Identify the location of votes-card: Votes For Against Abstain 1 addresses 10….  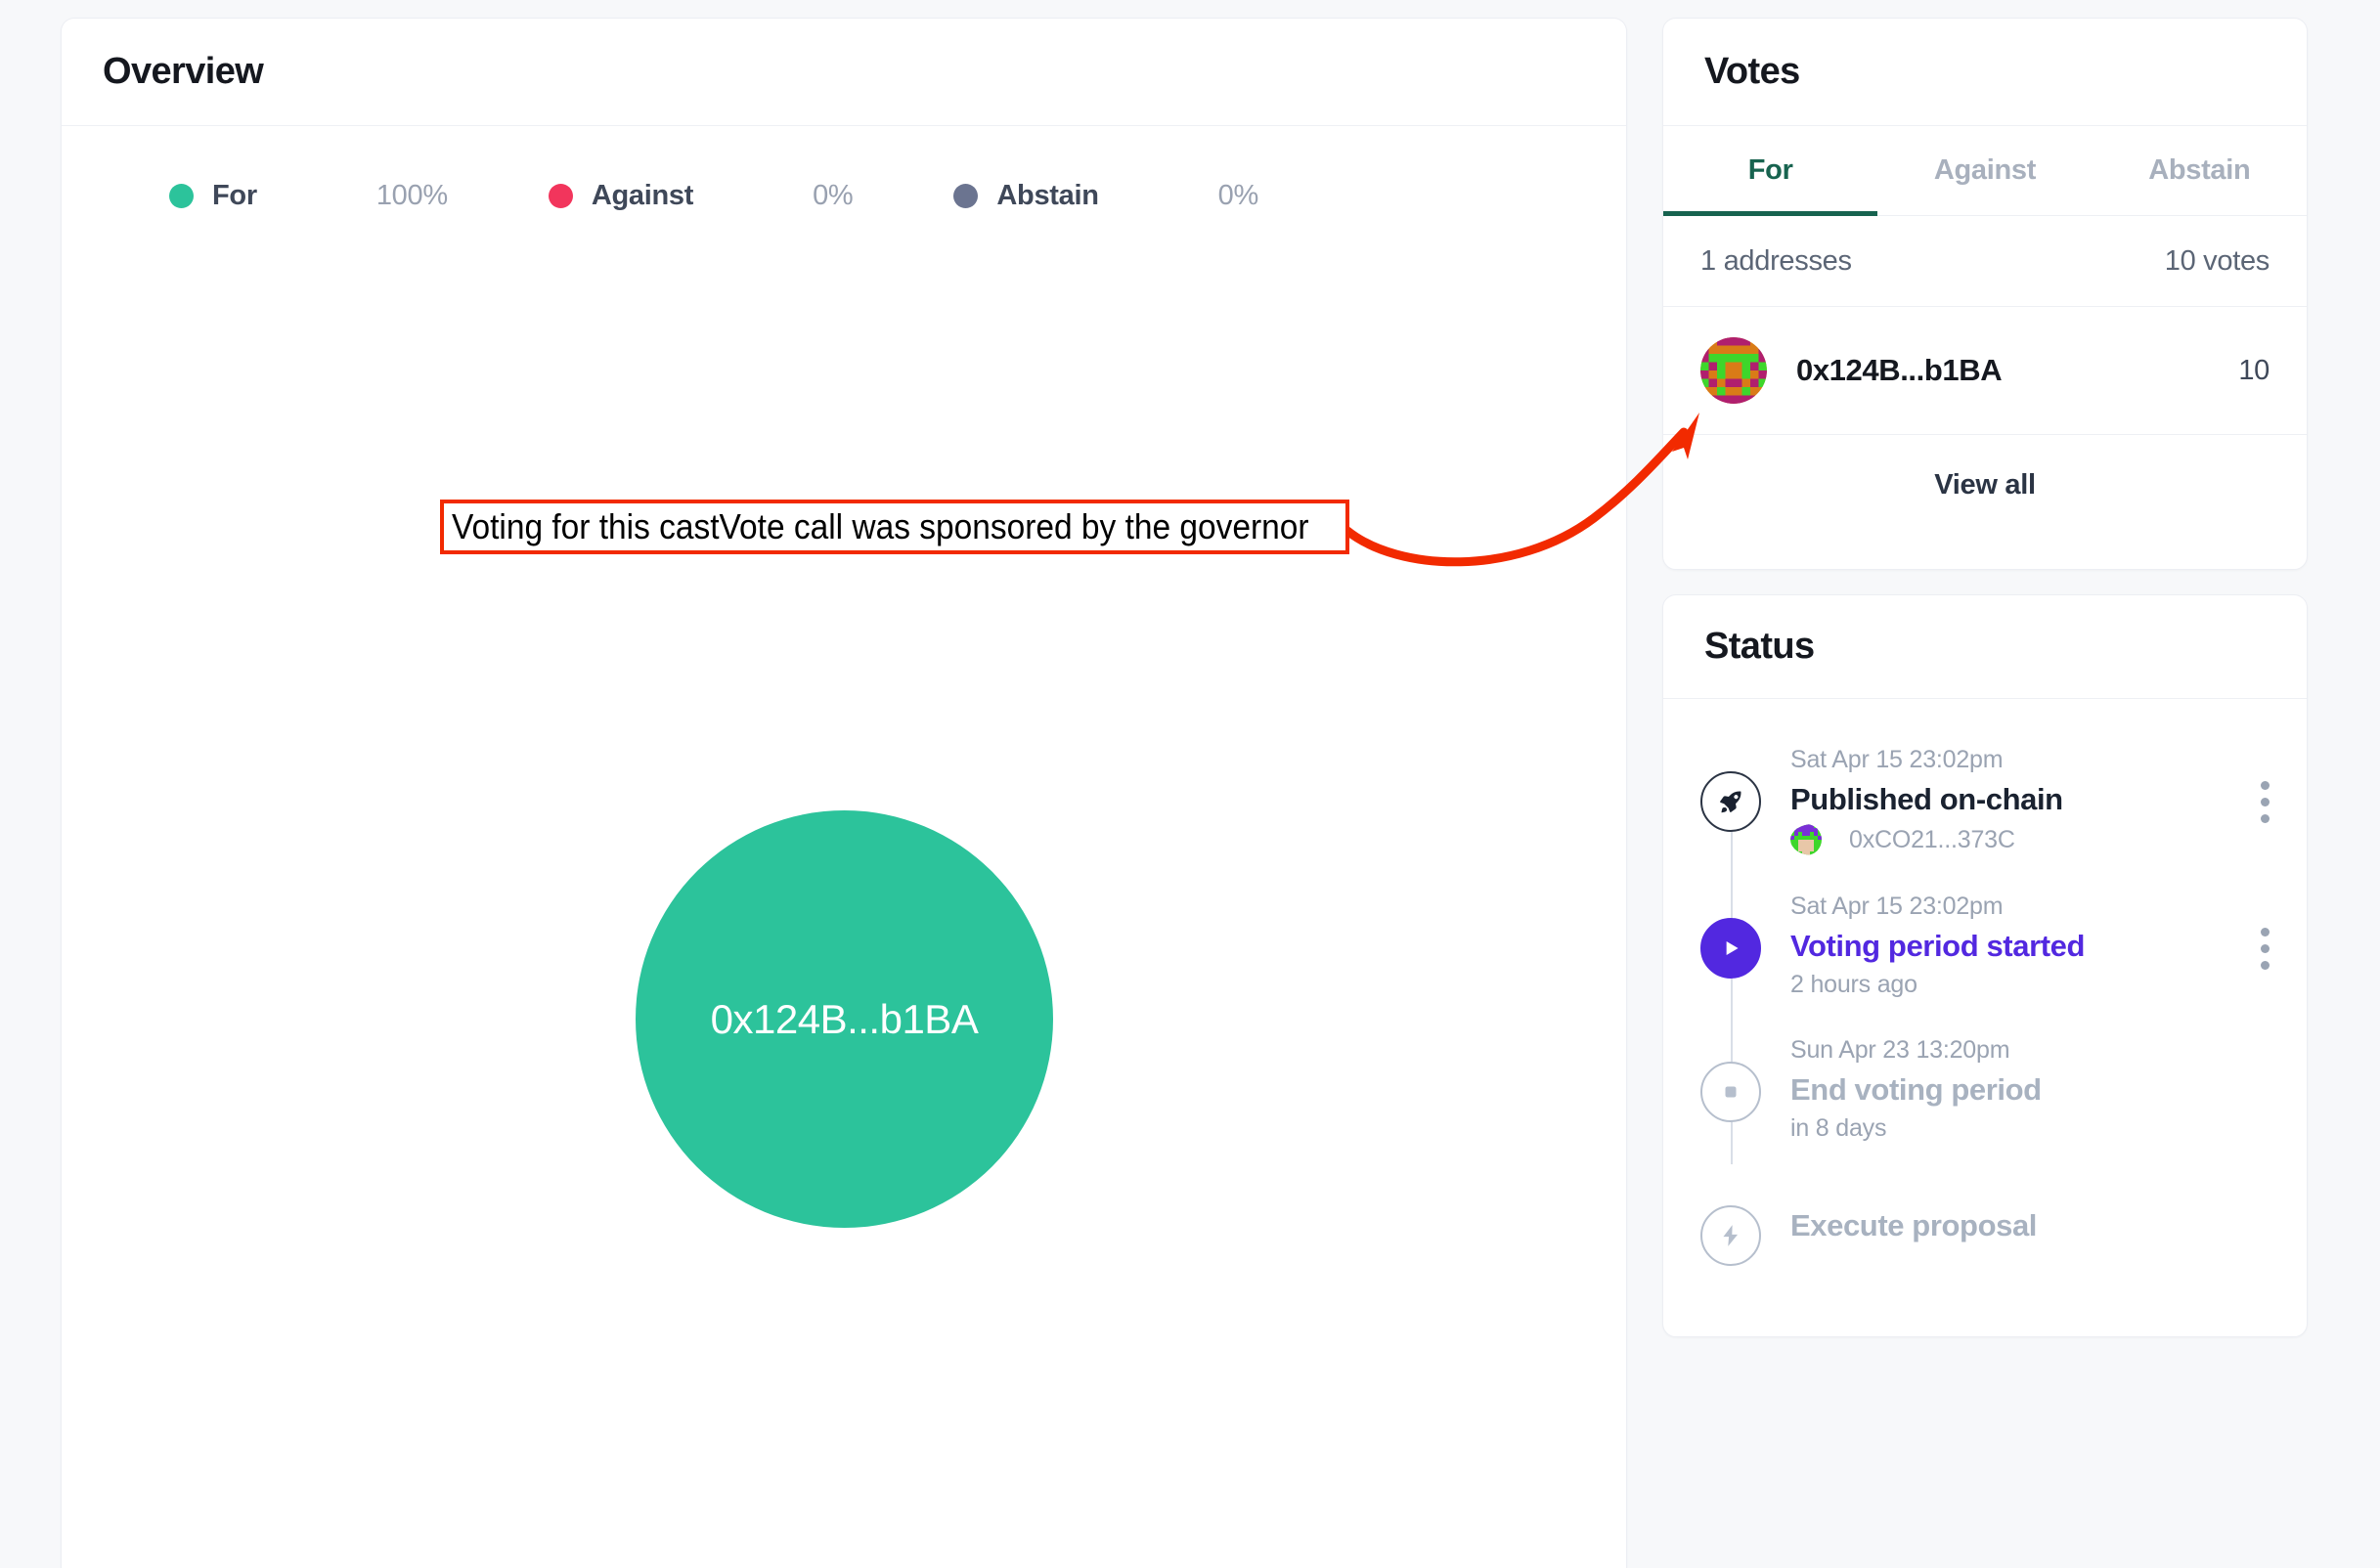
(1985, 294).